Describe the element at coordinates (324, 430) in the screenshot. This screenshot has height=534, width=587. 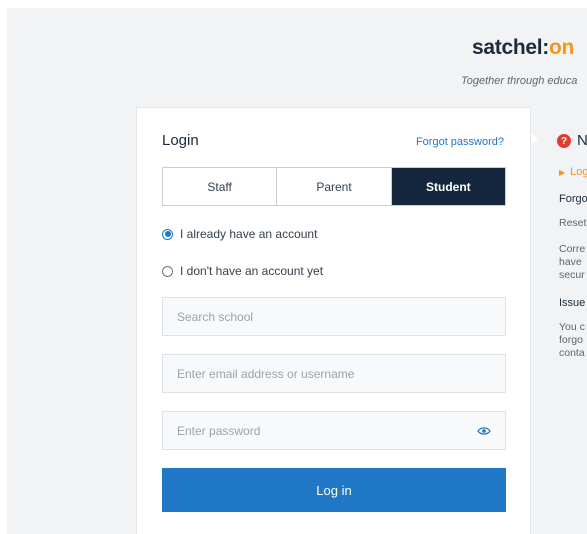
I see `password-input` at that location.